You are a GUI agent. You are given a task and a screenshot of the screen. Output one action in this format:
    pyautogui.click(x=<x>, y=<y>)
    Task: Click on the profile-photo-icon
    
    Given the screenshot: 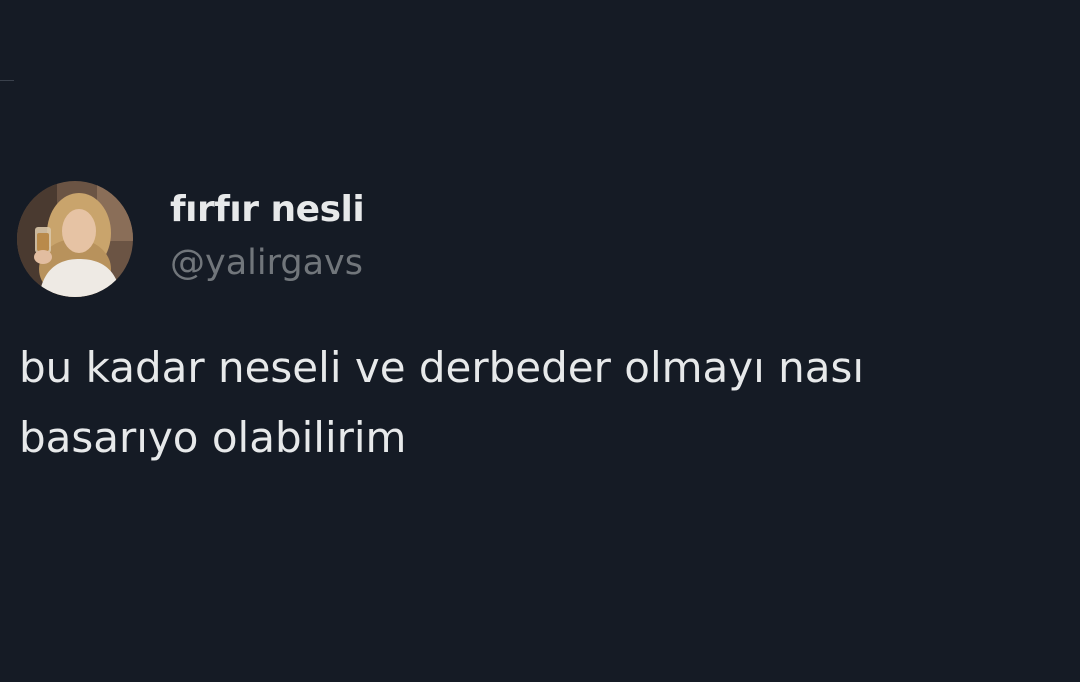 What is the action you would take?
    pyautogui.click(x=75, y=239)
    